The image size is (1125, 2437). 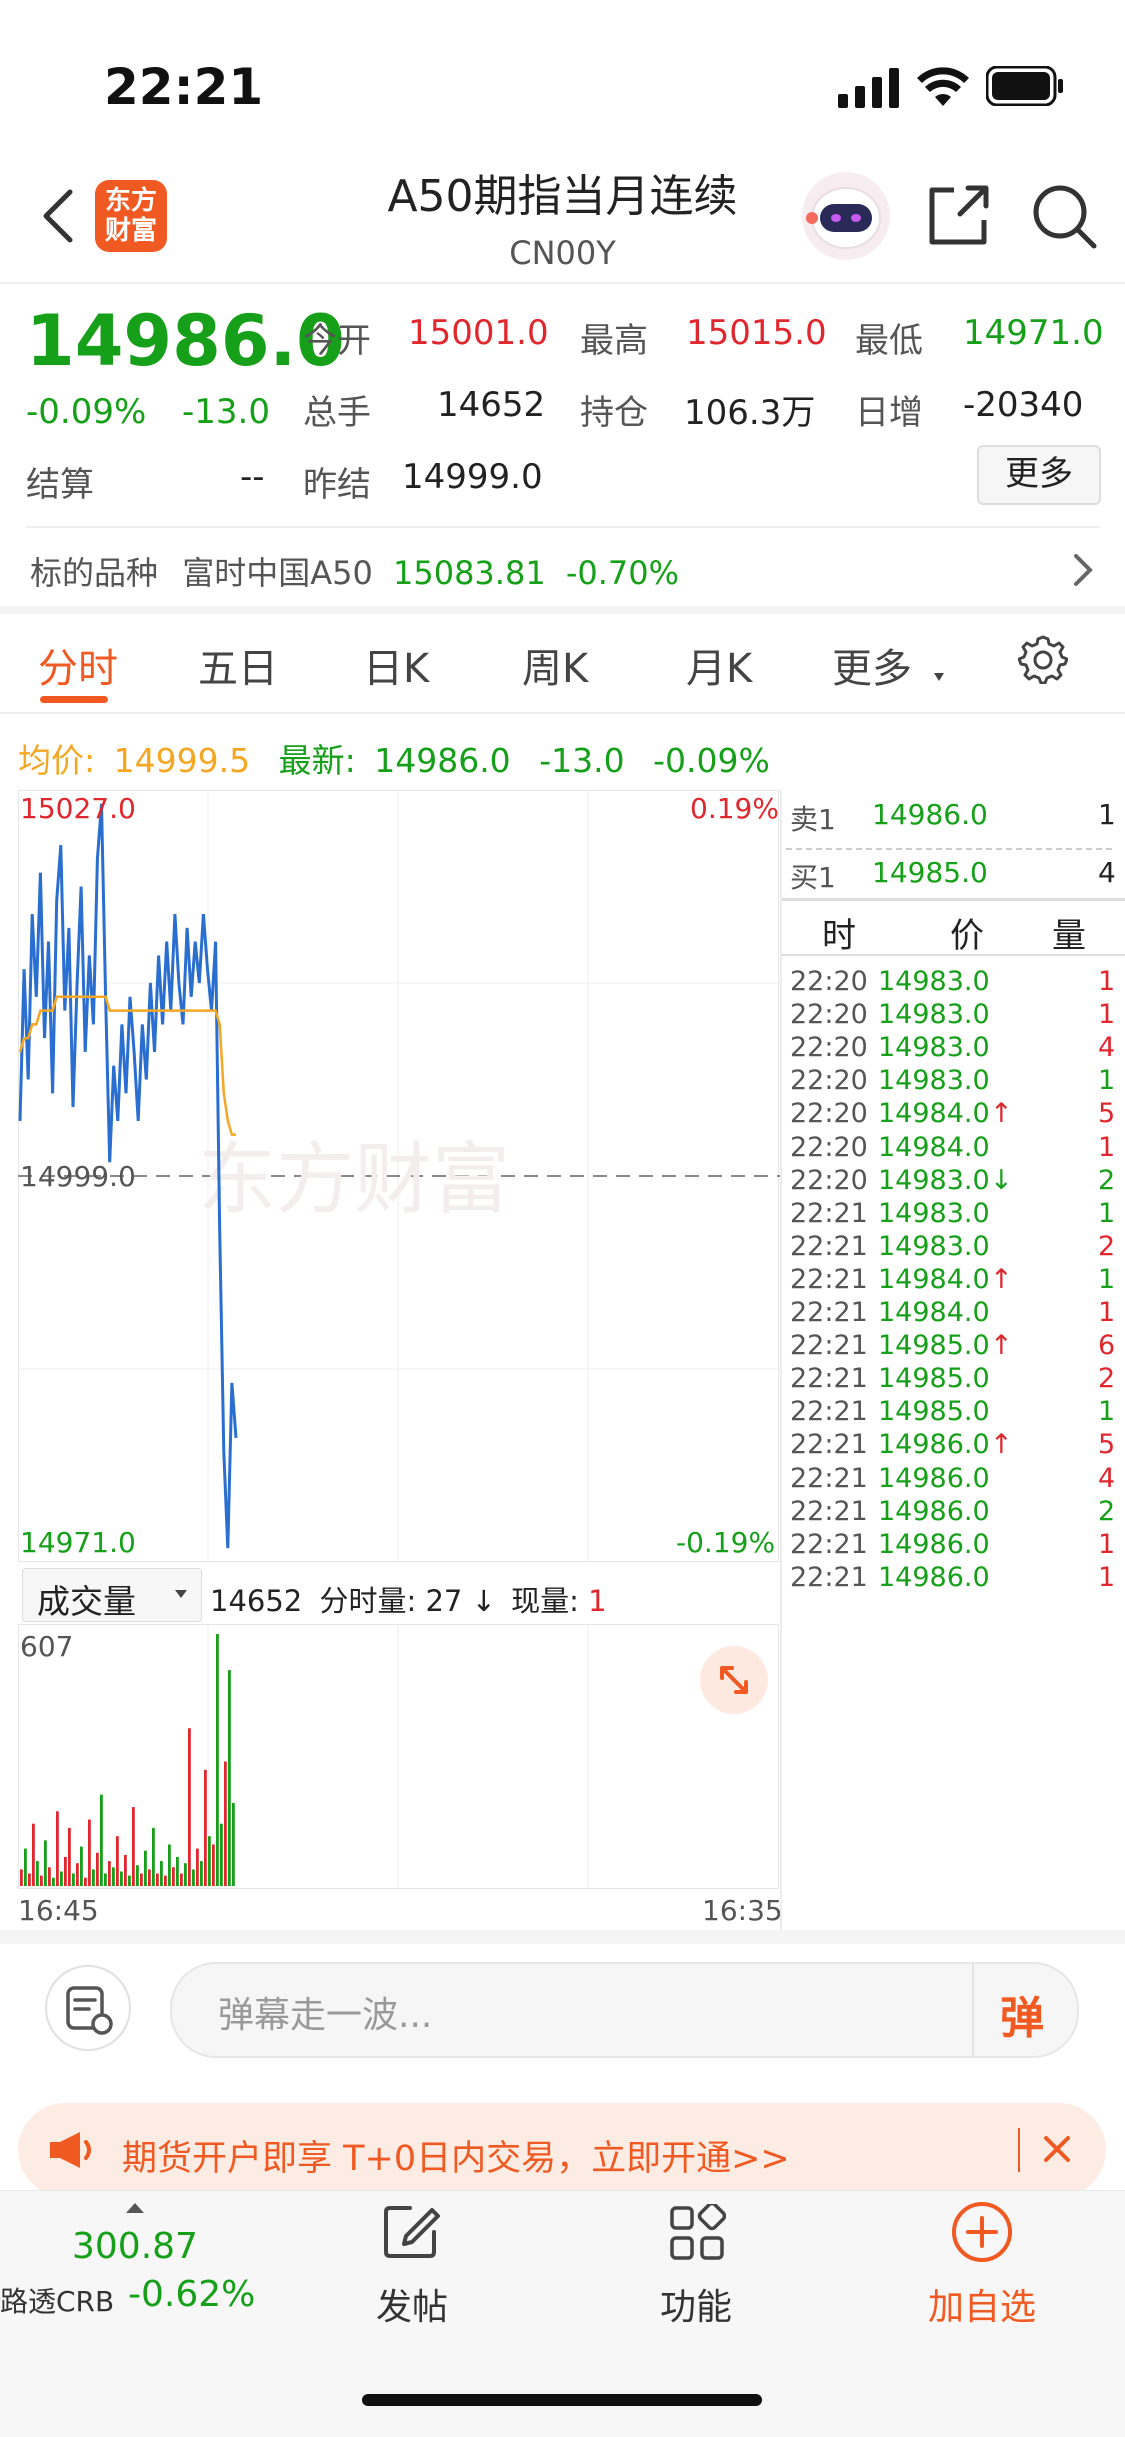 I want to click on danmaku-send-button: 弹, so click(x=1022, y=2014).